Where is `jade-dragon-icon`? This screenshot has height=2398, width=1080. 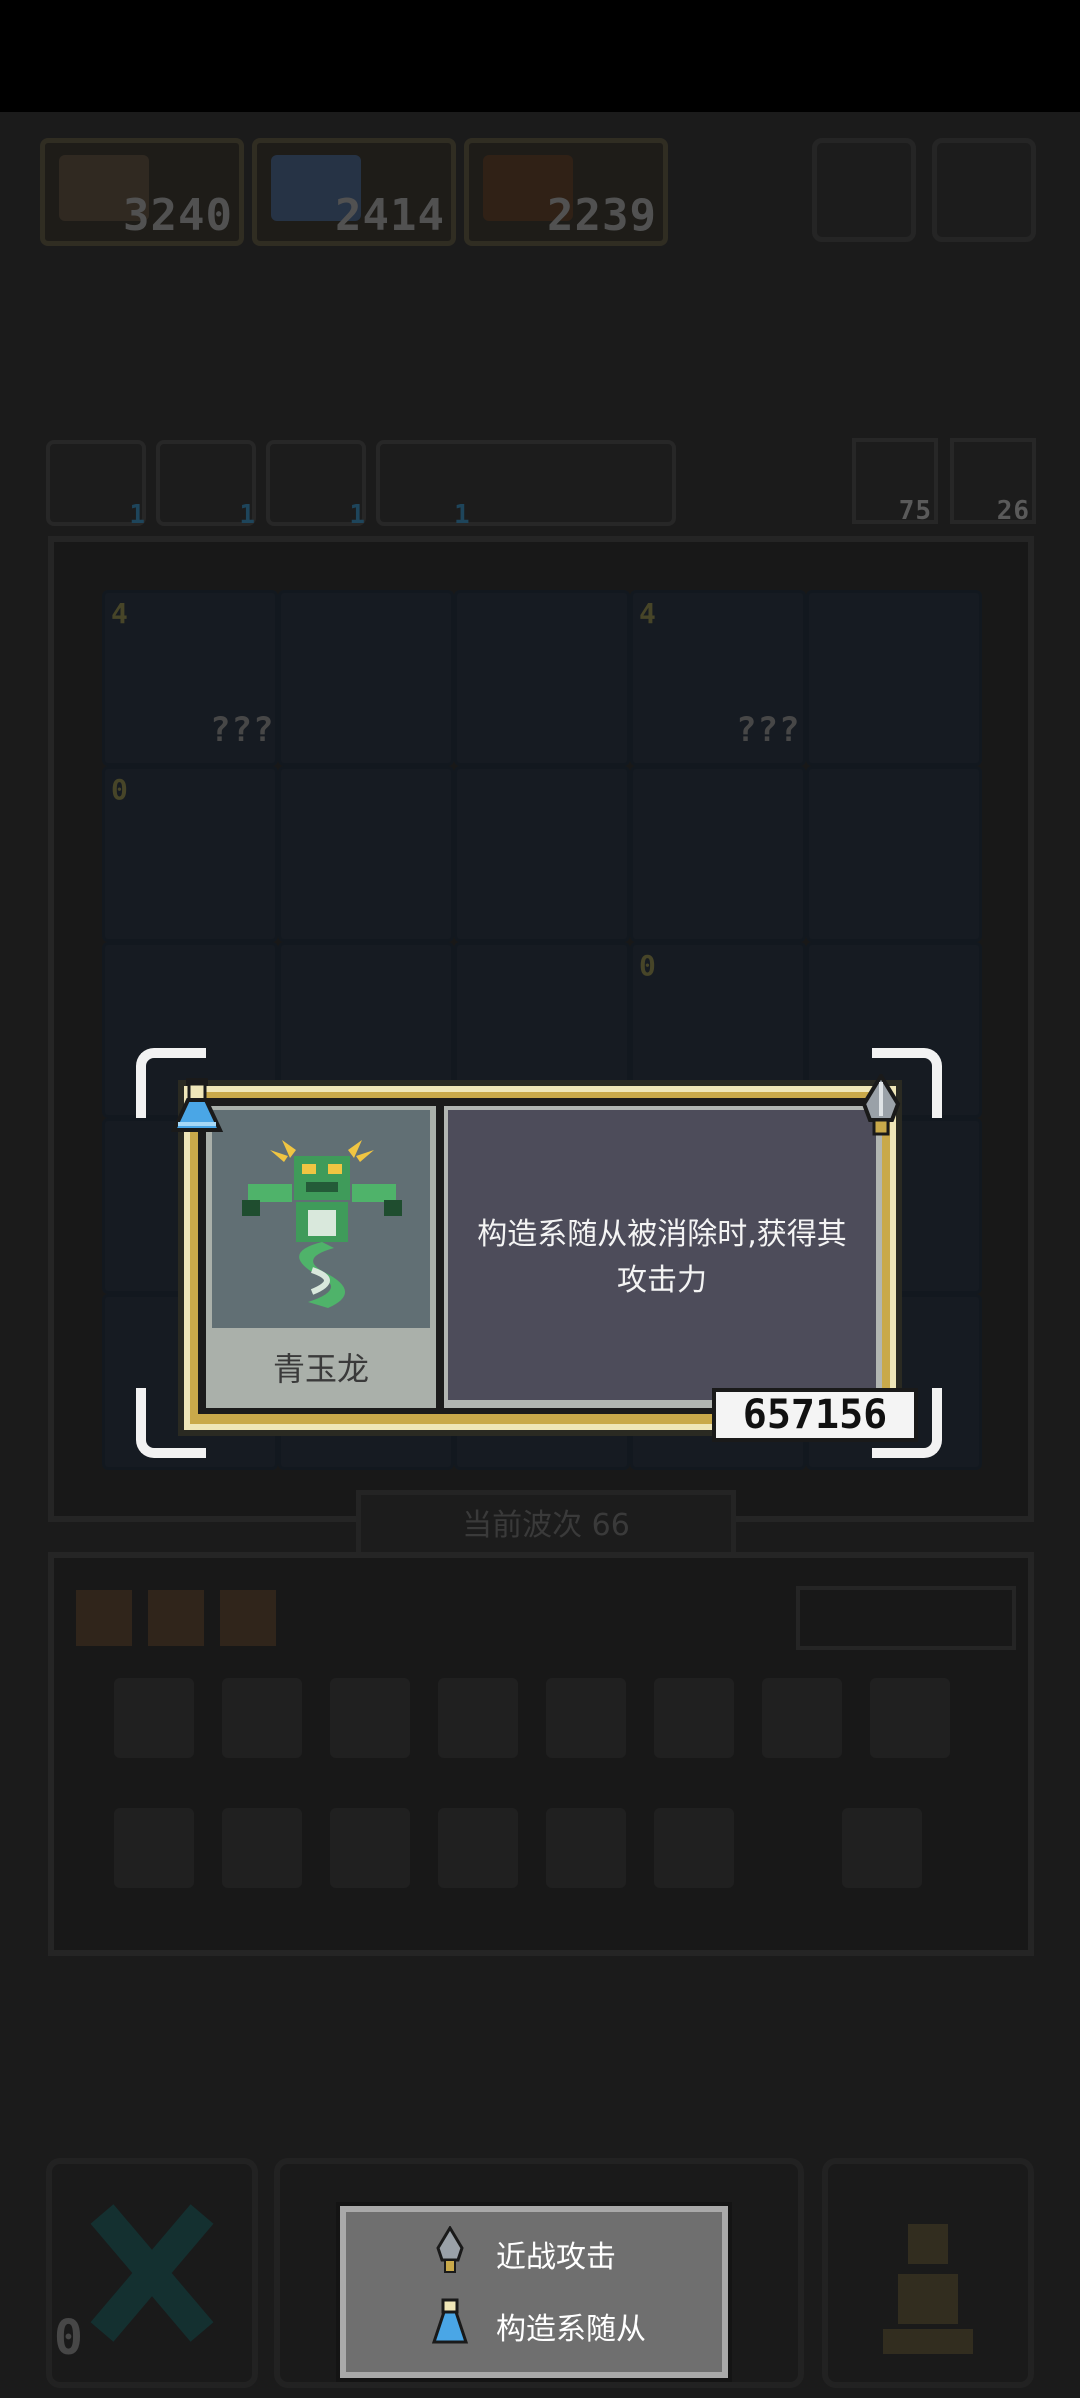
jade-dragon-icon is located at coordinates (322, 1224).